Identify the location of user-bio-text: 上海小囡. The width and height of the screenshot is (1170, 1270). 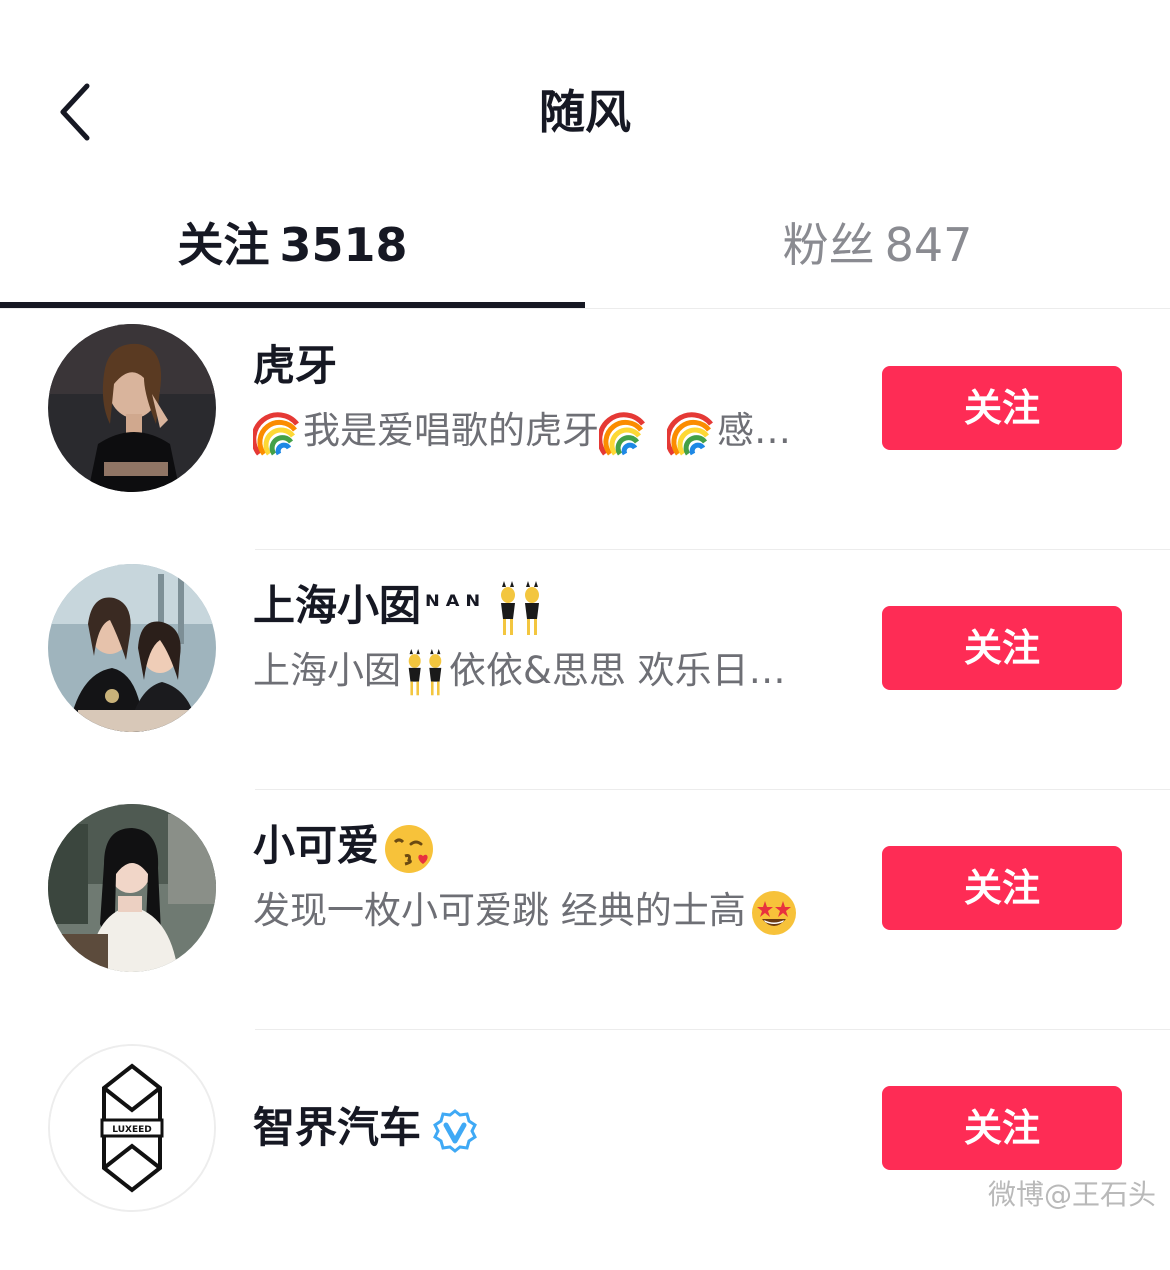
(327, 670).